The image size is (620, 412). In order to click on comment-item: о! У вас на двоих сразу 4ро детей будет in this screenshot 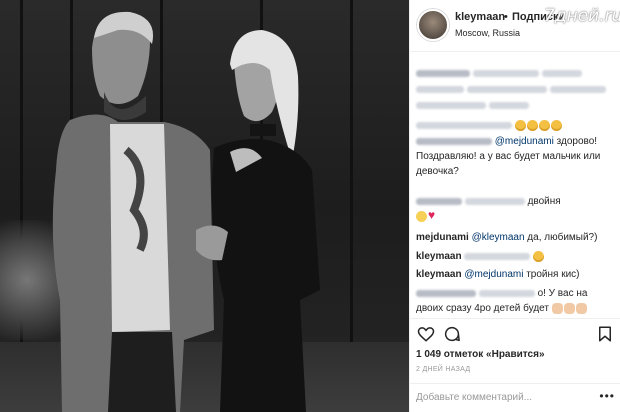, I will do `click(516, 301)`.